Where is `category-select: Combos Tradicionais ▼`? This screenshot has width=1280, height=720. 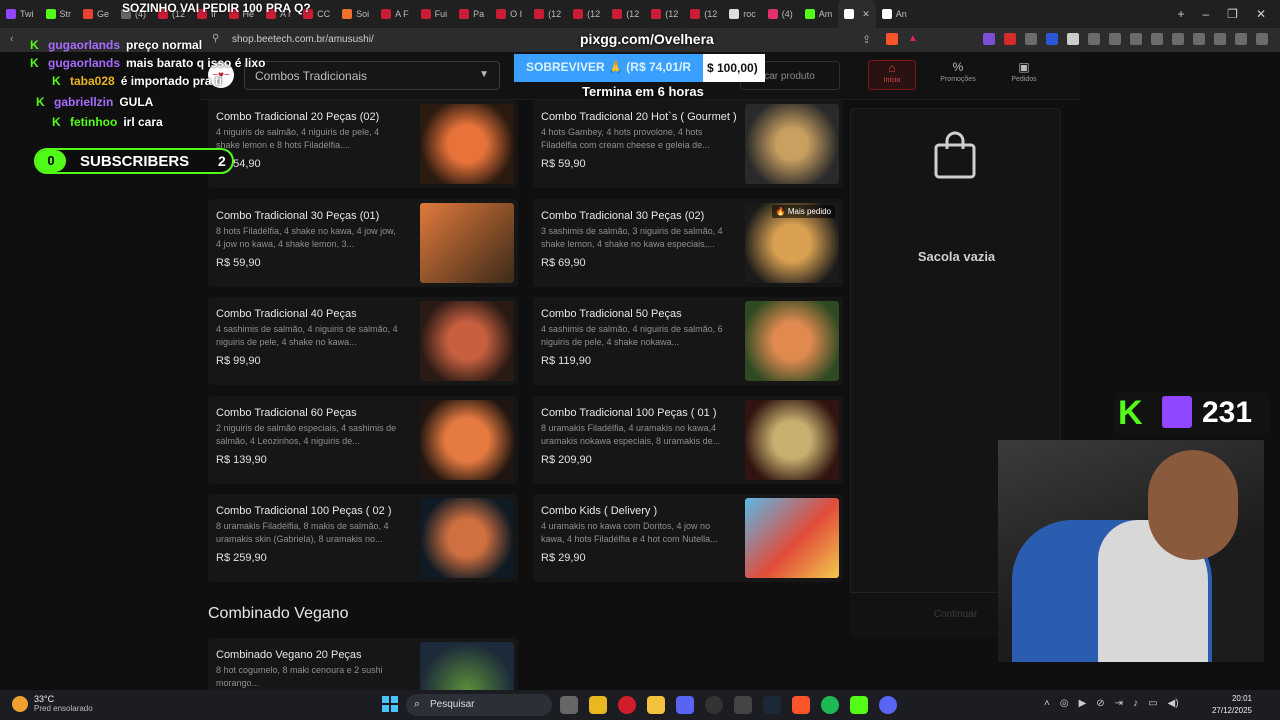
category-select: Combos Tradicionais ▼ is located at coordinates (372, 75).